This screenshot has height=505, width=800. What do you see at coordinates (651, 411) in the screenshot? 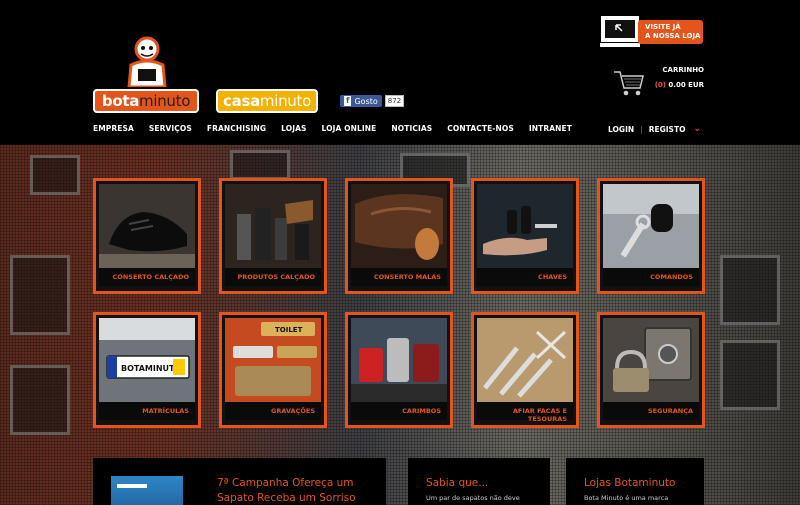
I see `tile-label: SEGURANÇA` at bounding box center [651, 411].